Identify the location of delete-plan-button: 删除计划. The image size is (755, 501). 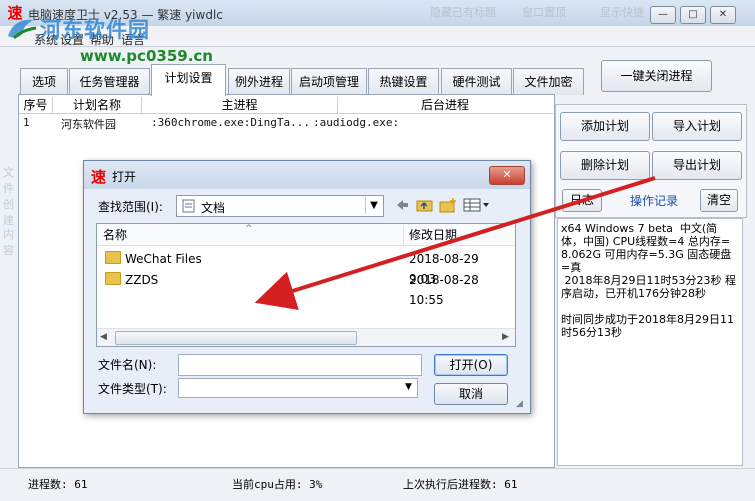
(605, 165).